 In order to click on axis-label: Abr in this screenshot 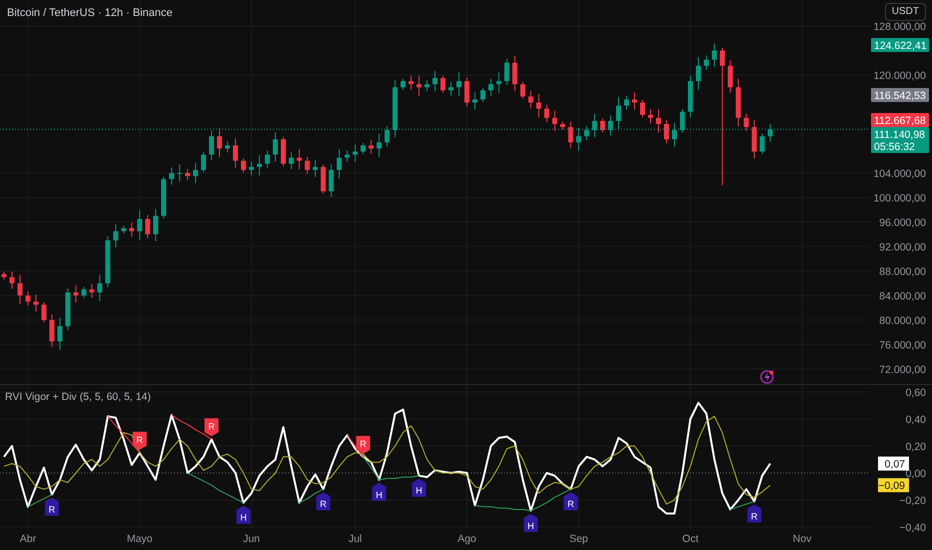, I will do `click(28, 539)`.